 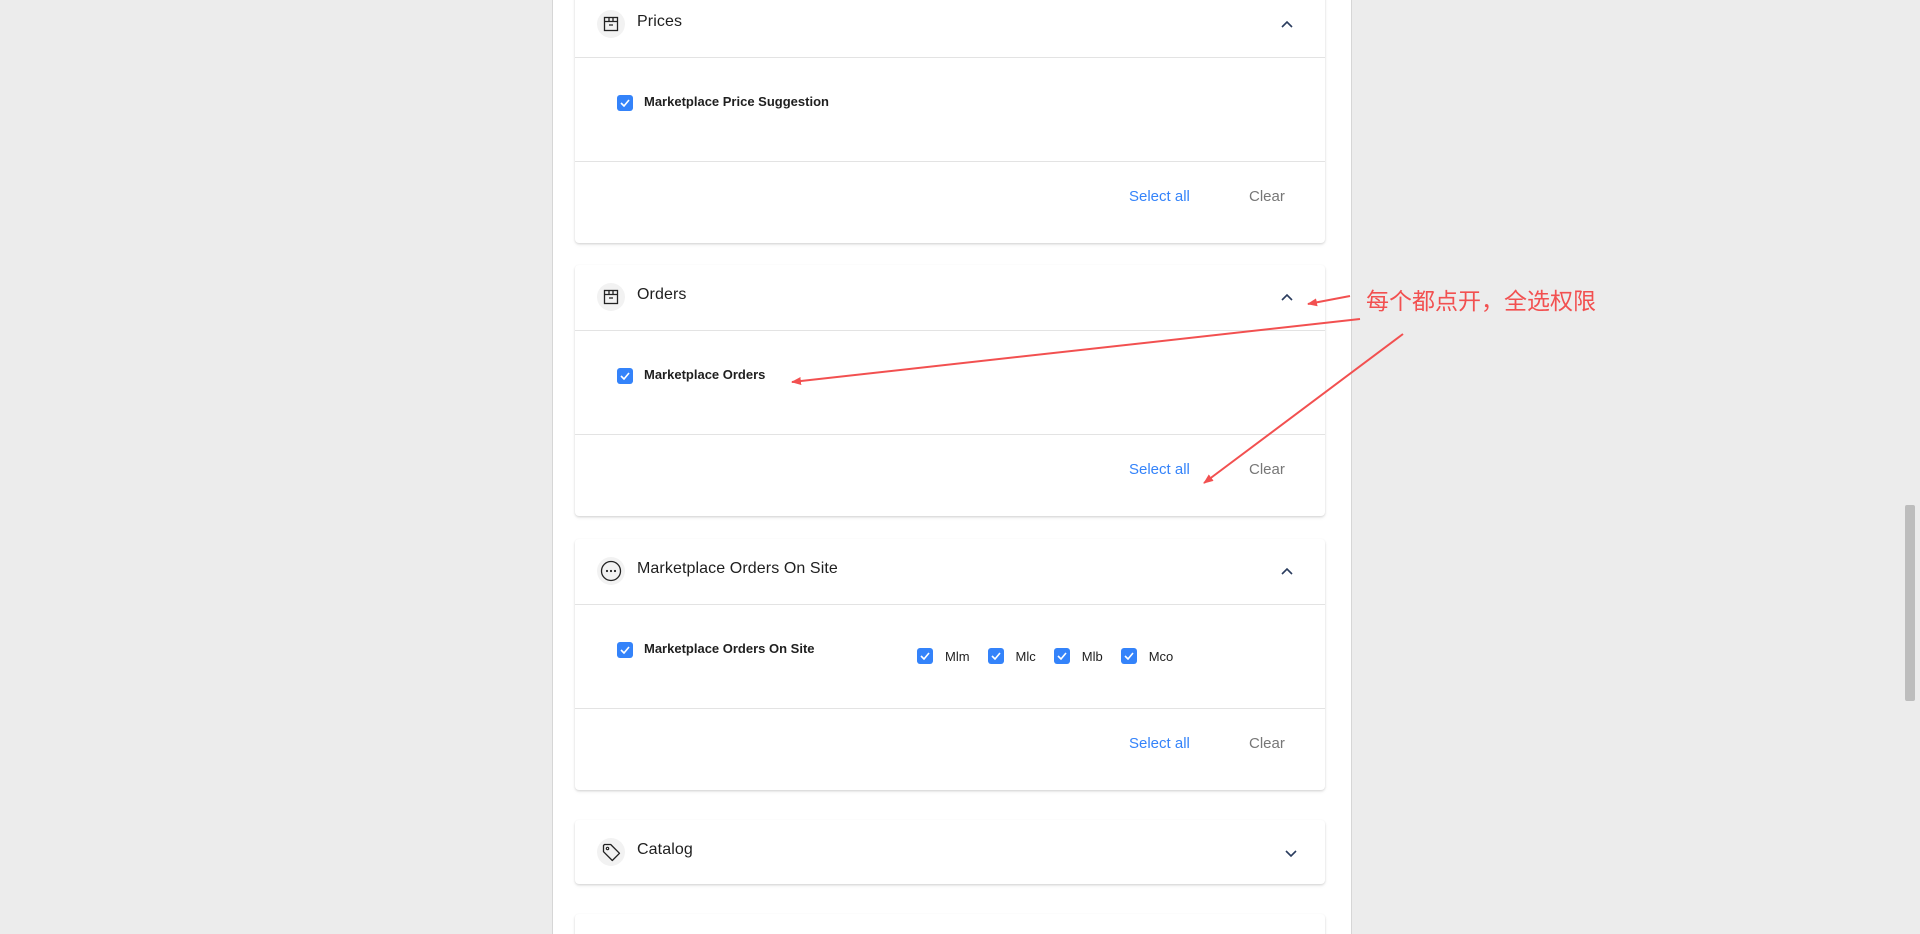 I want to click on chevron-down-icon, so click(x=1291, y=854).